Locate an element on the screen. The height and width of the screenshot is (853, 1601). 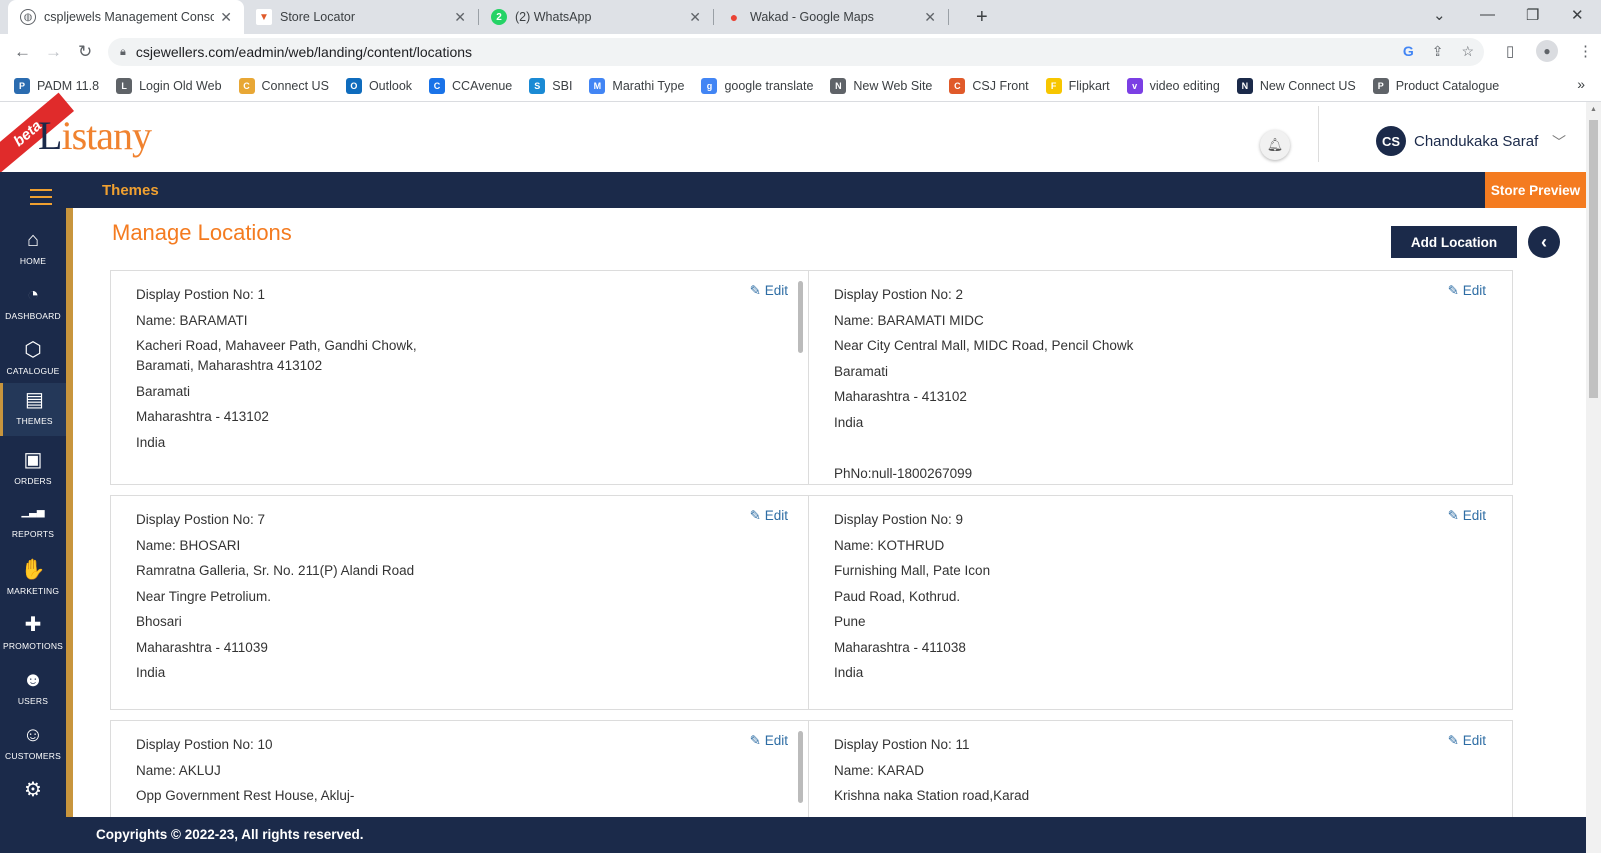
sidebar-item-label: PROMOTIONS is located at coordinates (33, 646).